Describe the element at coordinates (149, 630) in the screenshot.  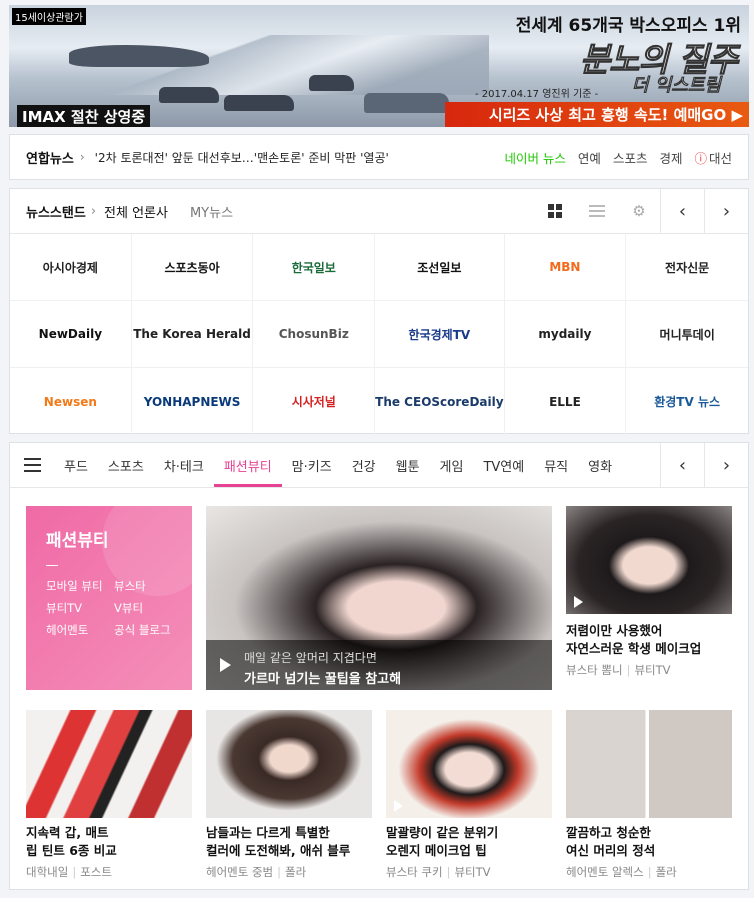
I see `beauty-link: 공식 블로그` at that location.